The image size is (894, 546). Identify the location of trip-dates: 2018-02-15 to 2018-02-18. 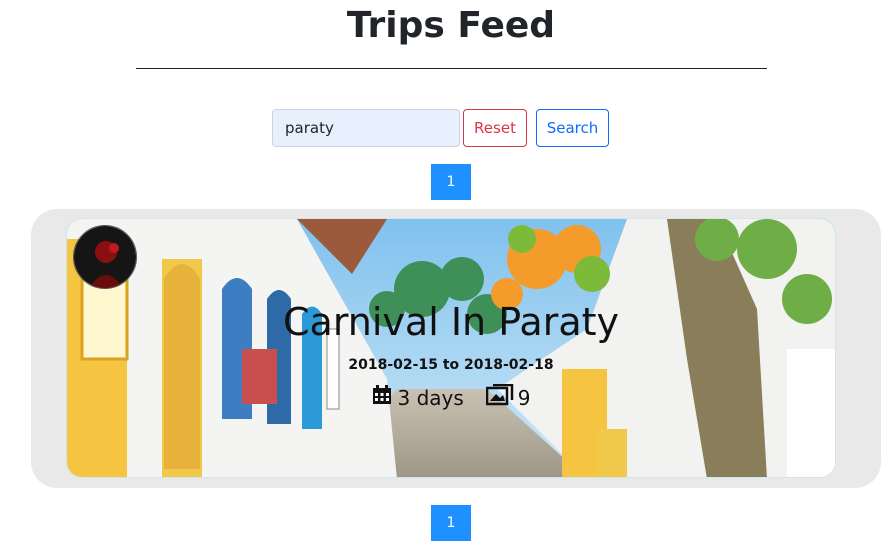
(451, 365).